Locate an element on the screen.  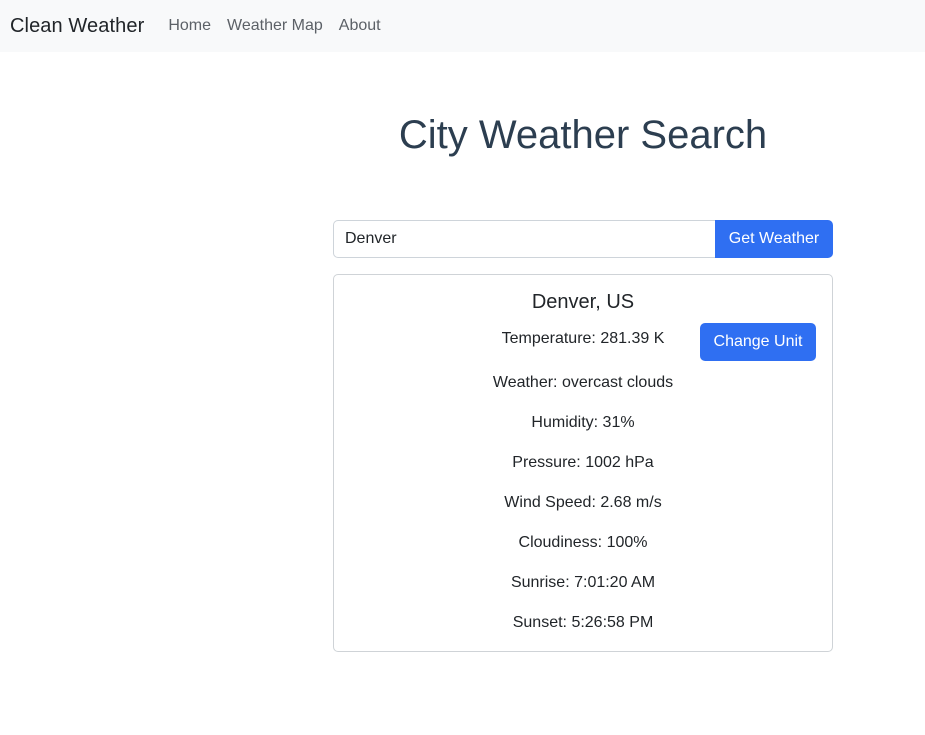
city-name: Denver, US is located at coordinates (583, 302).